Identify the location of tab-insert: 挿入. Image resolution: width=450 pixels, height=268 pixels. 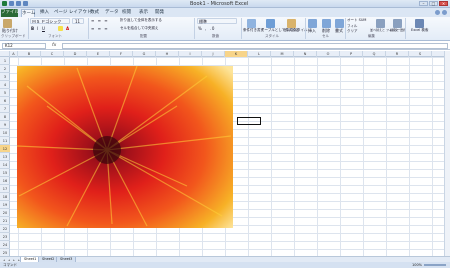
(44, 13).